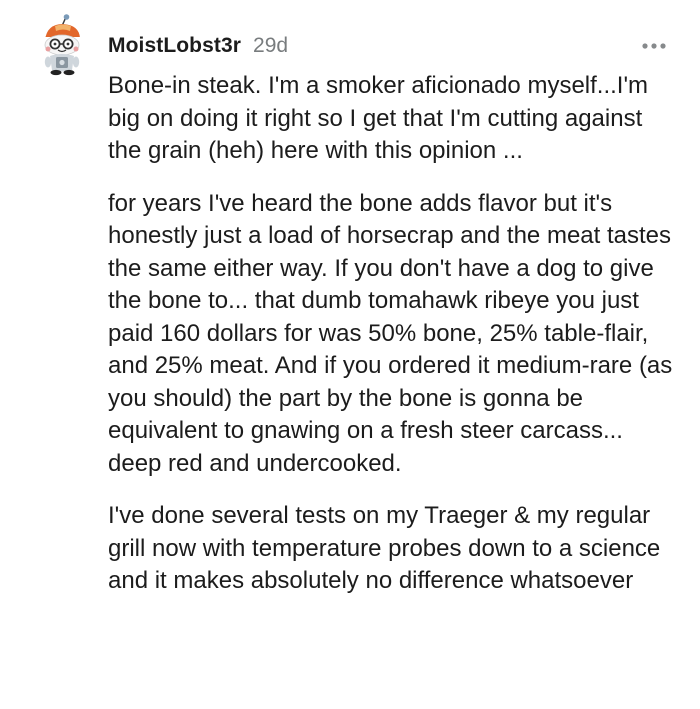 The width and height of the screenshot is (700, 709). Describe the element at coordinates (174, 46) in the screenshot. I see `author-username: MoistLobst3r` at that location.